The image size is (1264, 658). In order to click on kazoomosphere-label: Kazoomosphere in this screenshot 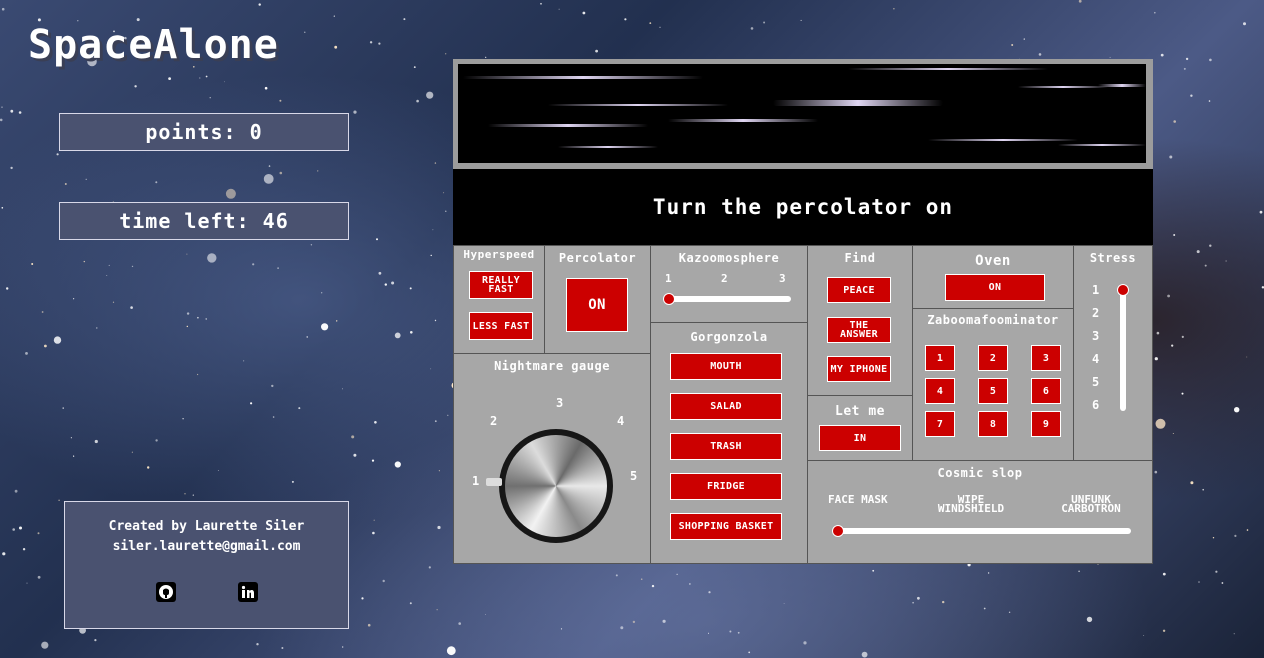, I will do `click(729, 258)`.